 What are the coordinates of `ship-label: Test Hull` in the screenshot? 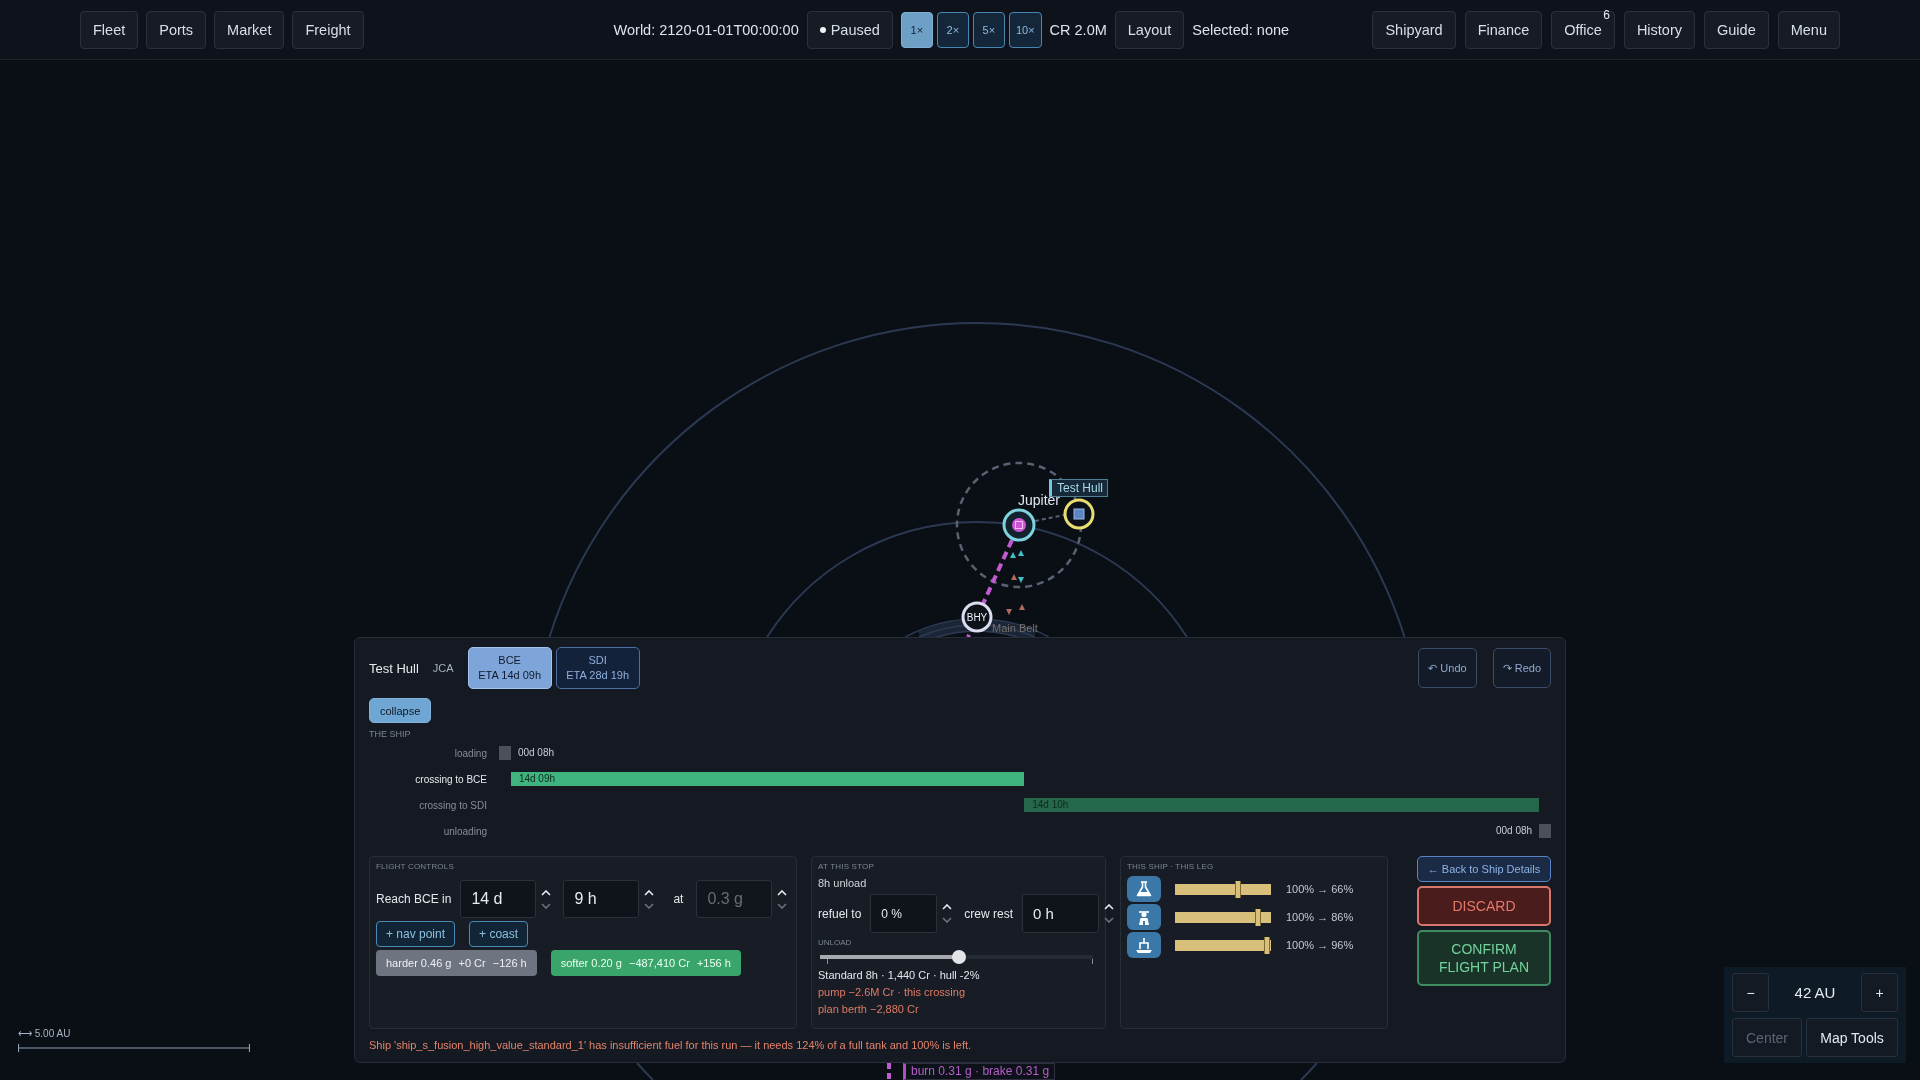 It's located at (1078, 488).